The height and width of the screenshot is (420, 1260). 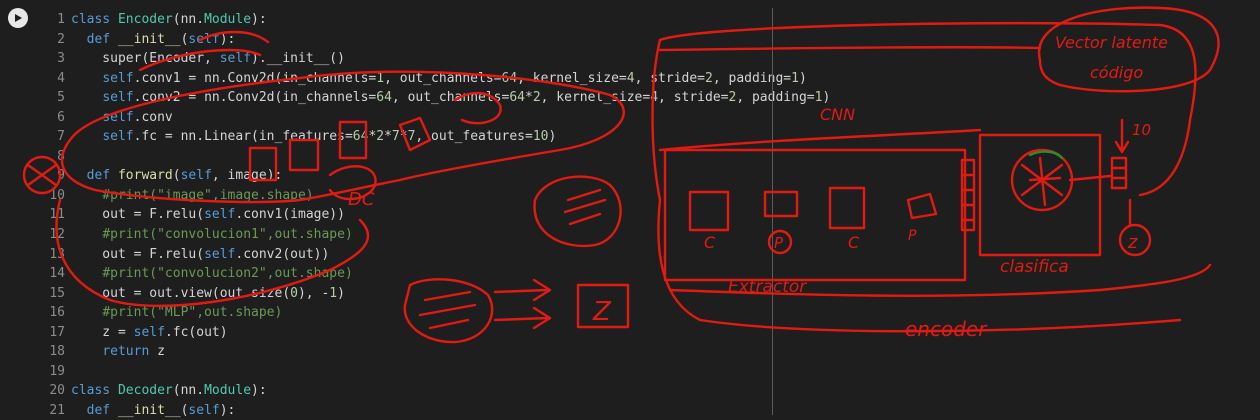 What do you see at coordinates (437, 410) in the screenshot?
I see `code-line: 21 def __init__(self):` at bounding box center [437, 410].